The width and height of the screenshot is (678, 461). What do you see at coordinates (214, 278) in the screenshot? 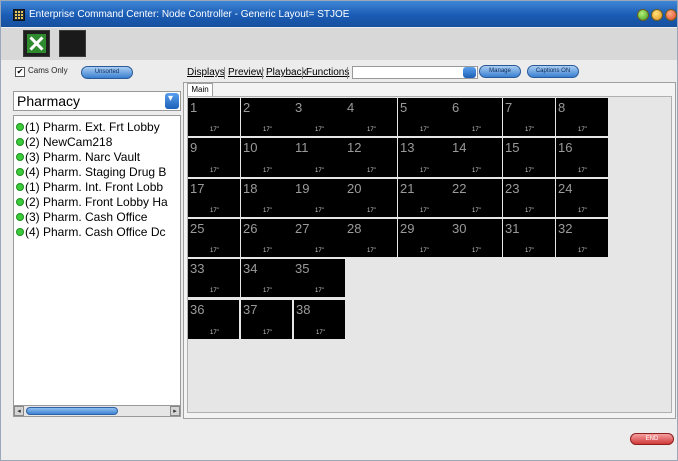
I see `display-tile: 33 17"` at bounding box center [214, 278].